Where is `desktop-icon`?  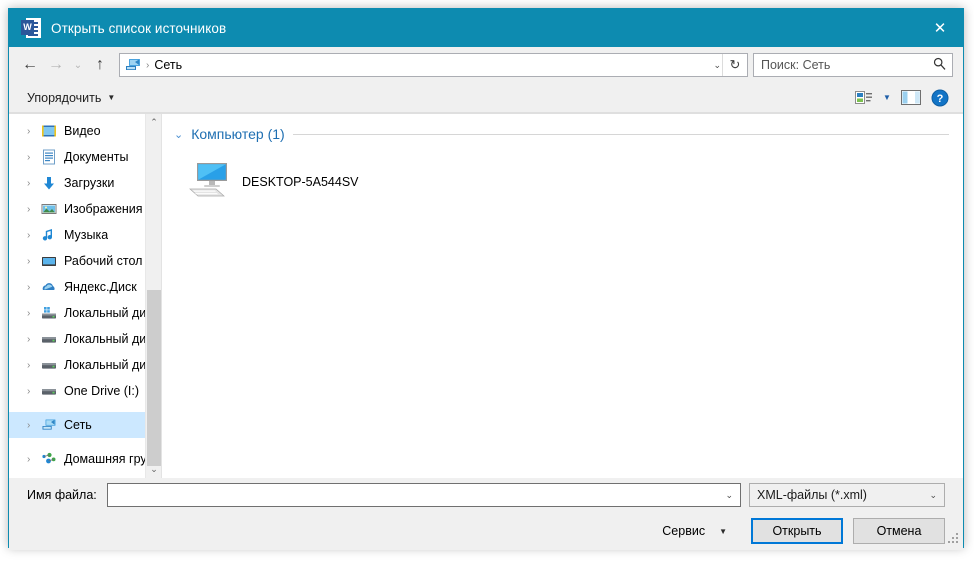 desktop-icon is located at coordinates (49, 261).